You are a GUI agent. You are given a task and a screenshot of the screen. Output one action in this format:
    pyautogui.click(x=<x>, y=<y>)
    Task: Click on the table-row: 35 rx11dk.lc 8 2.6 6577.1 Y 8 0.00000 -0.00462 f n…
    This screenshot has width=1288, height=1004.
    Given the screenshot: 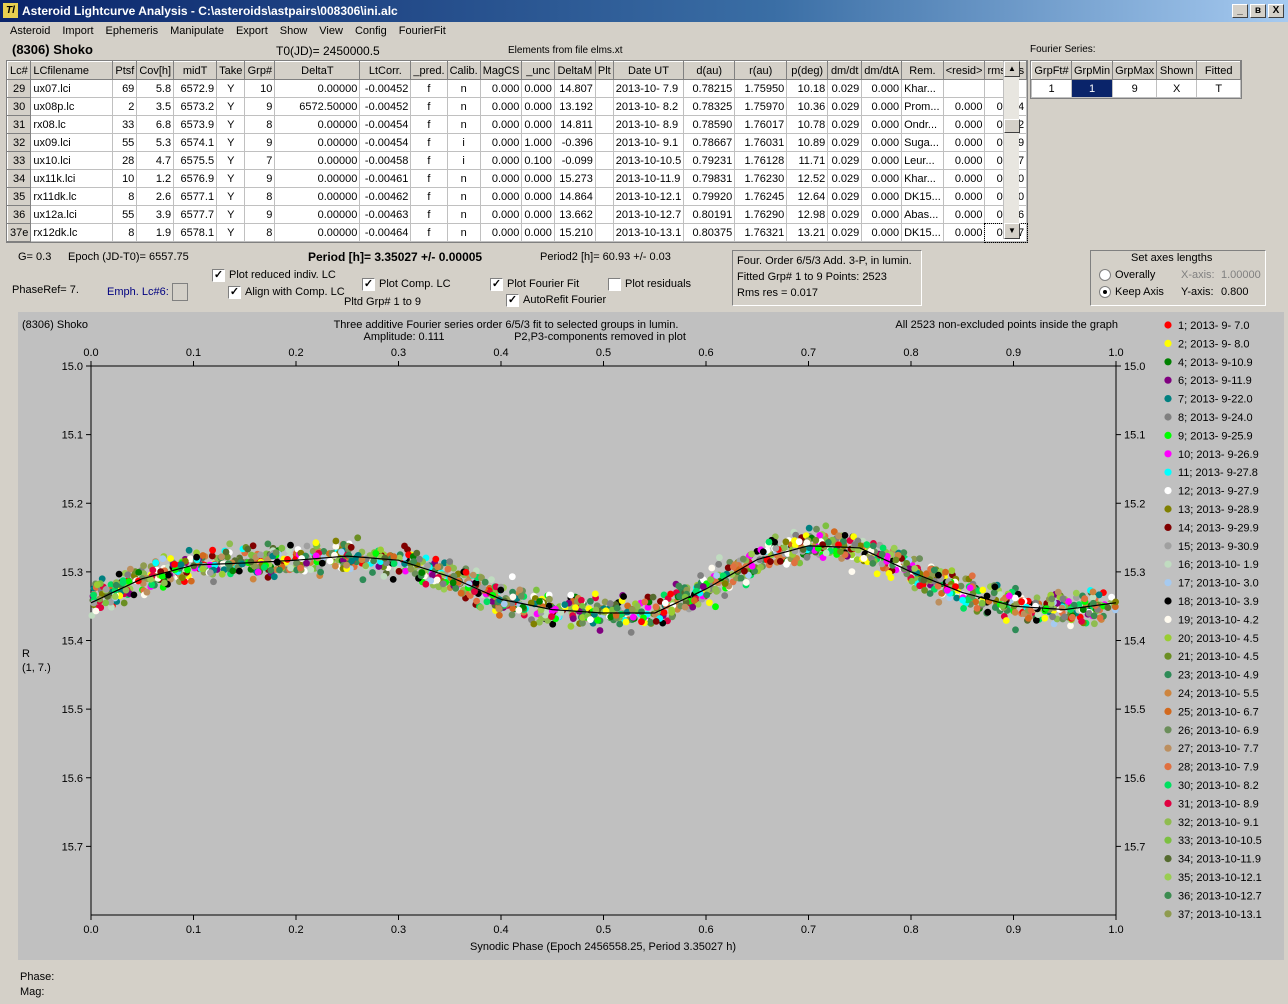 What is the action you would take?
    pyautogui.click(x=517, y=196)
    